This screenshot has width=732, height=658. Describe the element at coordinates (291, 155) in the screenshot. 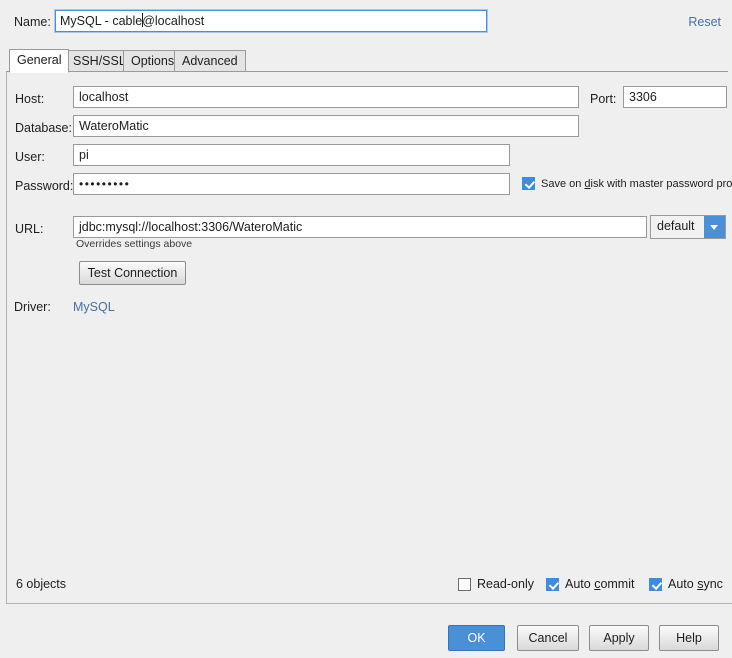

I see `user-input: pi` at that location.